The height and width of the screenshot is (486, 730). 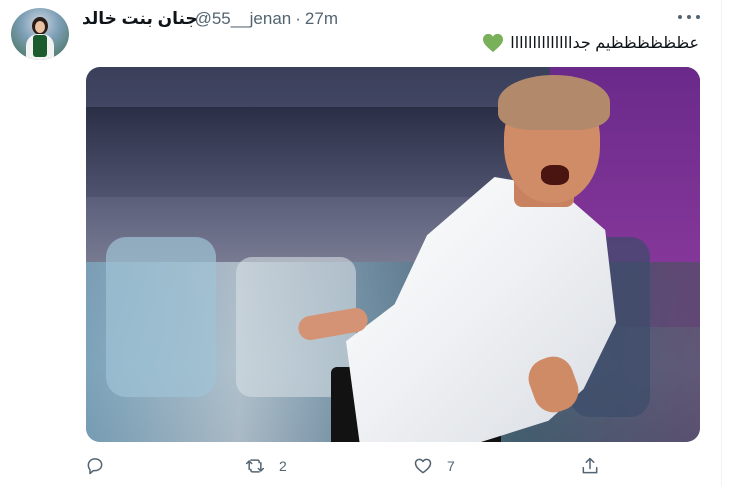 I want to click on tweet-actions: 2 7, so click(x=365, y=468).